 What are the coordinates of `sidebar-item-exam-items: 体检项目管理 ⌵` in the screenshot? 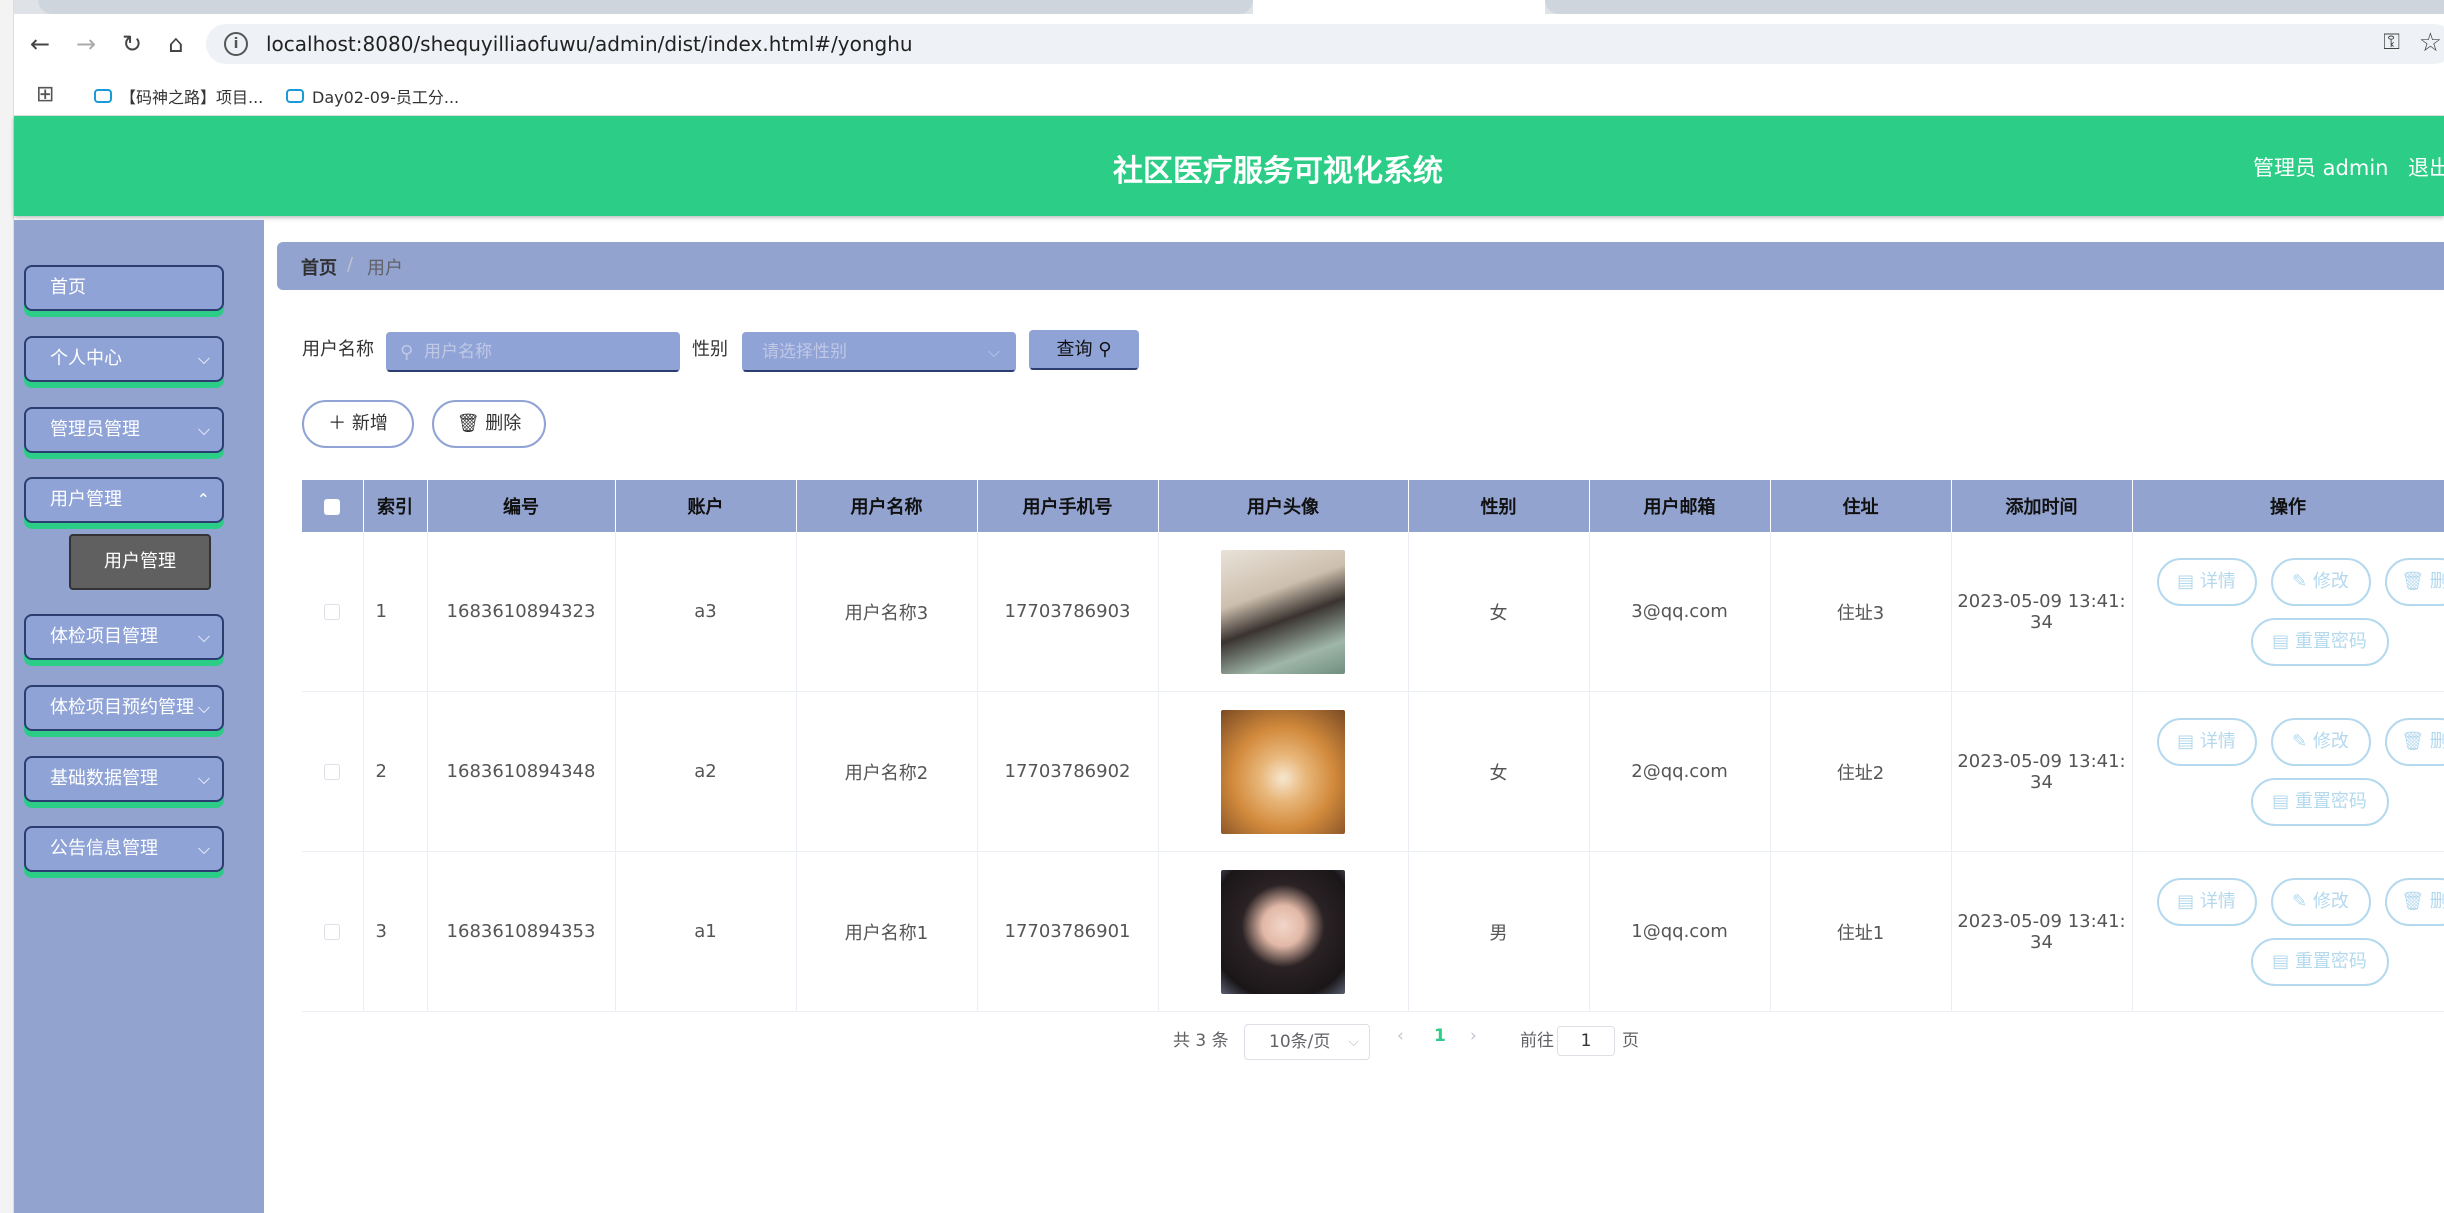 It's located at (124, 637).